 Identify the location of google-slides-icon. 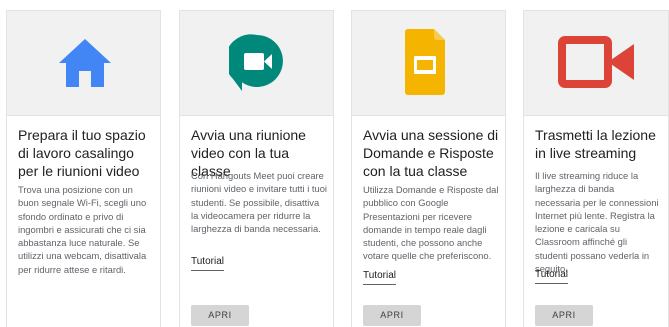
(425, 62).